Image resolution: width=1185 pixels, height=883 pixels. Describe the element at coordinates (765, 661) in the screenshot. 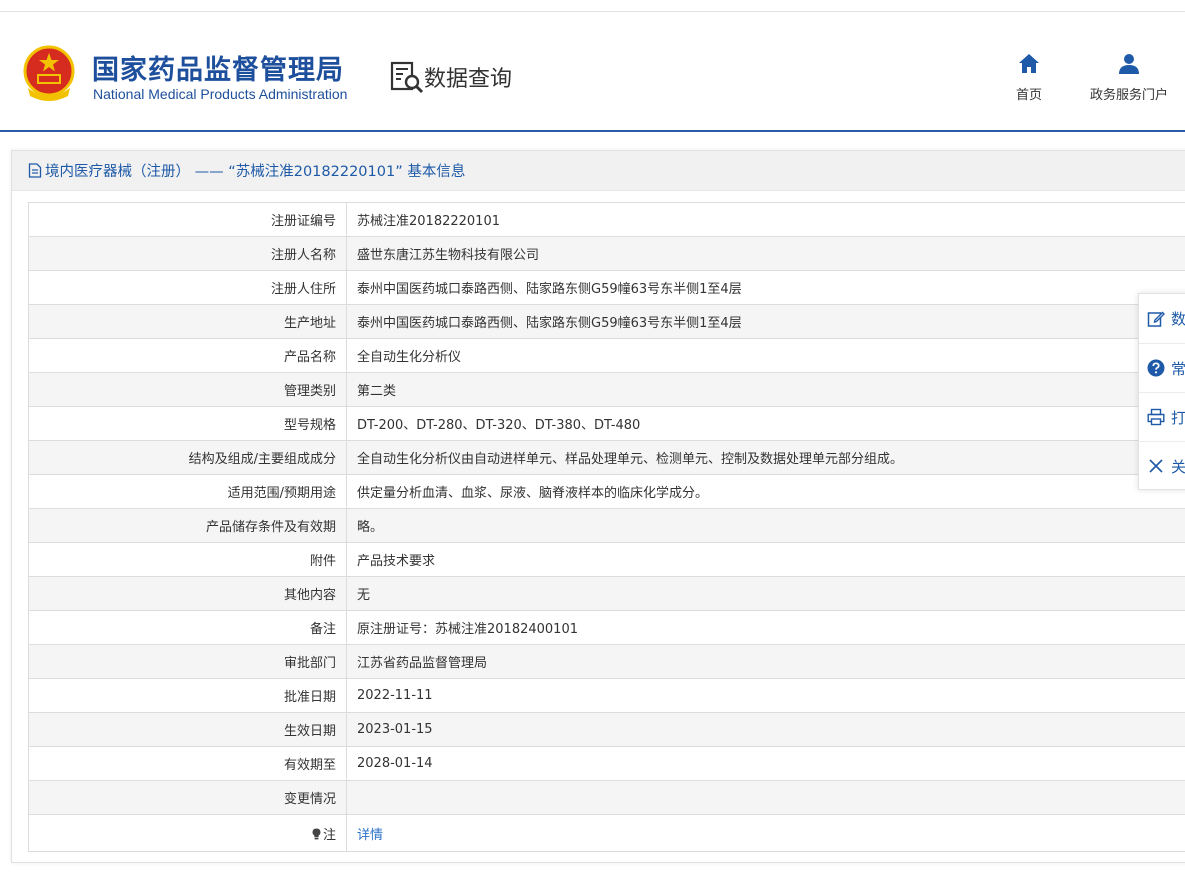

I see `field-value: 江苏省药品监督管理局` at that location.